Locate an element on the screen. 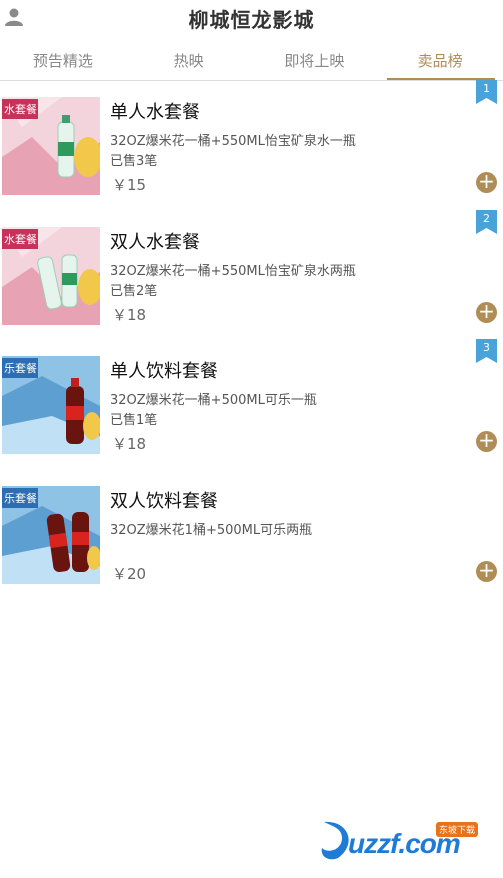 This screenshot has height=878, width=503. product-description: 32OZ爆米花一桶+550ML怡宝矿泉水两瓶 is located at coordinates (233, 271).